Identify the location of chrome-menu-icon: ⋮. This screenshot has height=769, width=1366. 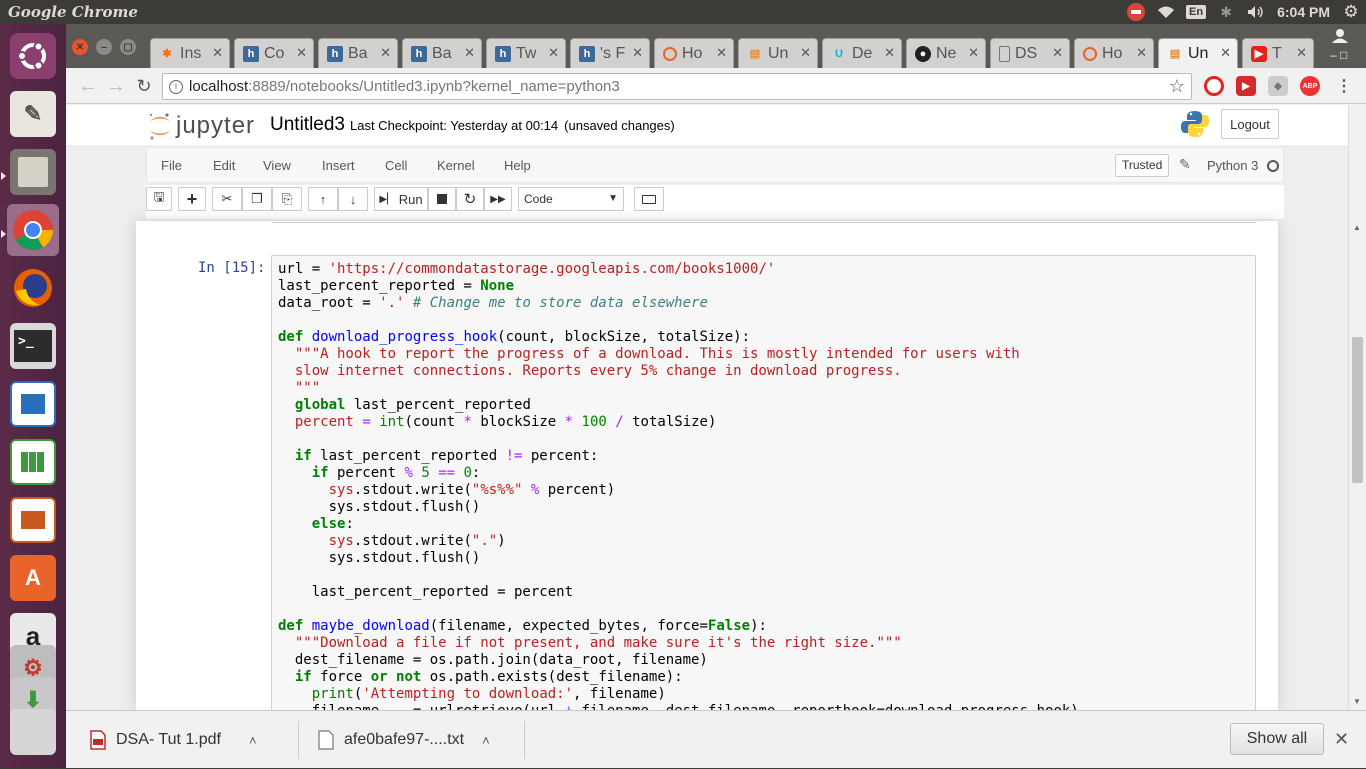
(1344, 86).